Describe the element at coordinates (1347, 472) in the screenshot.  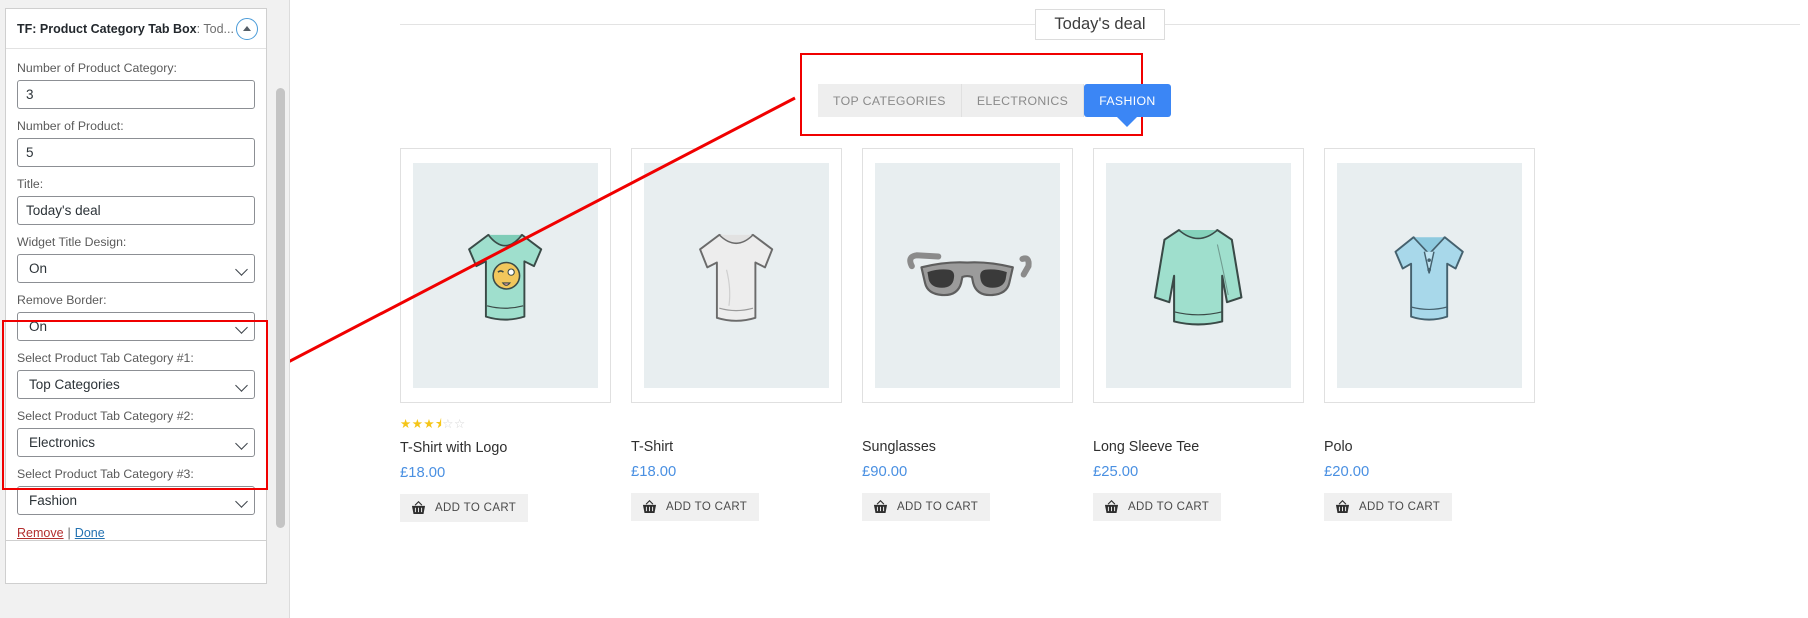
I see `product-price: £20.00` at that location.